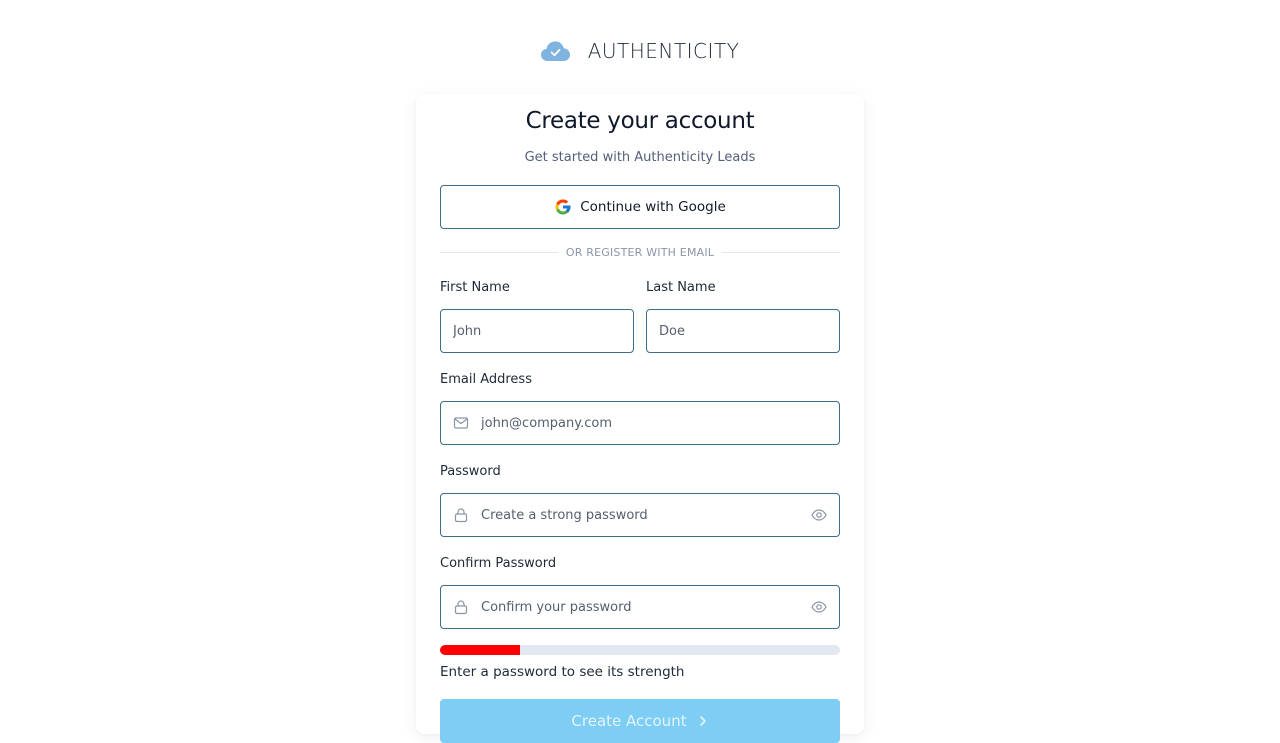 The image size is (1280, 743). I want to click on confirm-password-field, so click(640, 607).